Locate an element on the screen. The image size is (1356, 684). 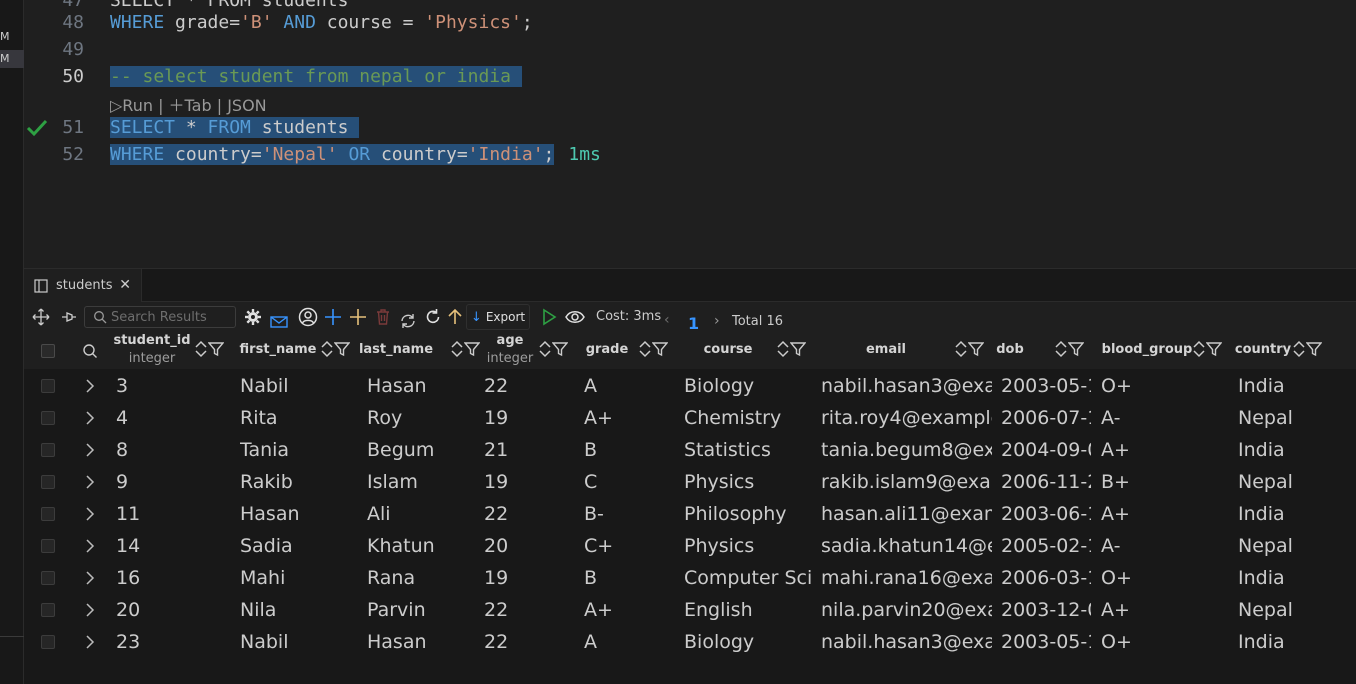
select-all-checkbox is located at coordinates (48, 351).